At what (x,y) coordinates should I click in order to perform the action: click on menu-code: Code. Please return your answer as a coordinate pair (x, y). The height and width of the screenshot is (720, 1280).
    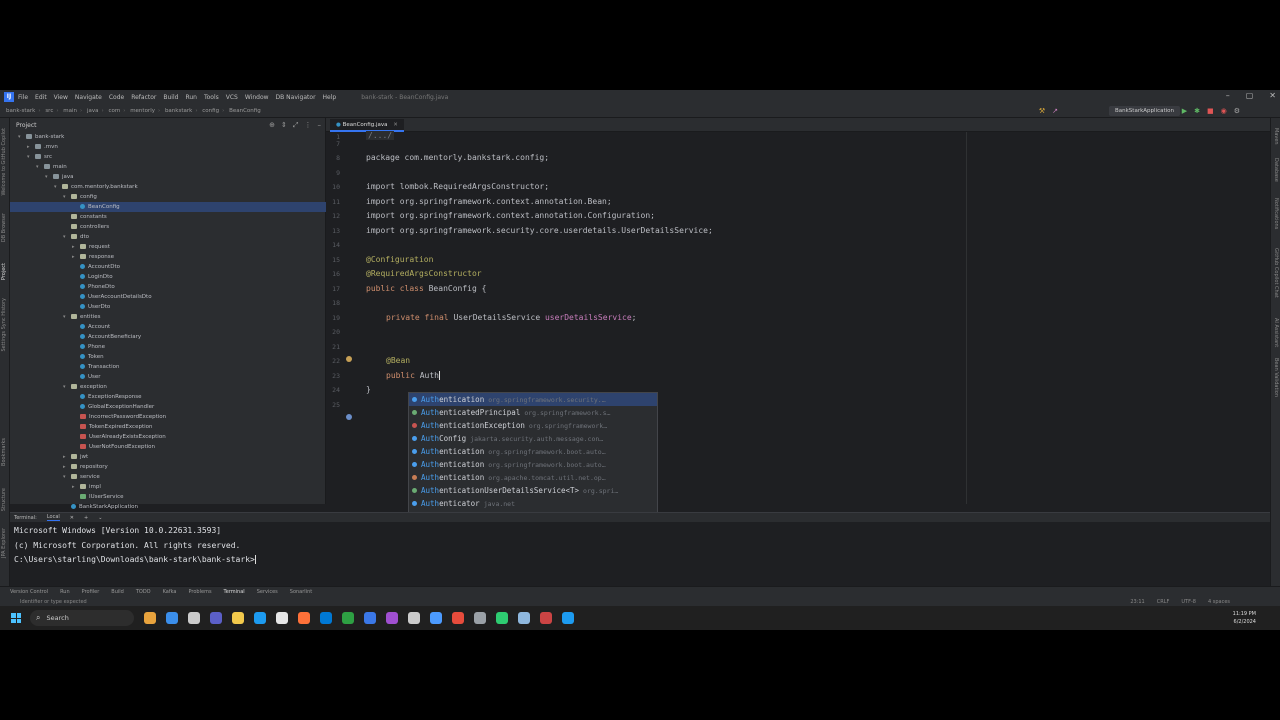
    Looking at the image, I should click on (116, 97).